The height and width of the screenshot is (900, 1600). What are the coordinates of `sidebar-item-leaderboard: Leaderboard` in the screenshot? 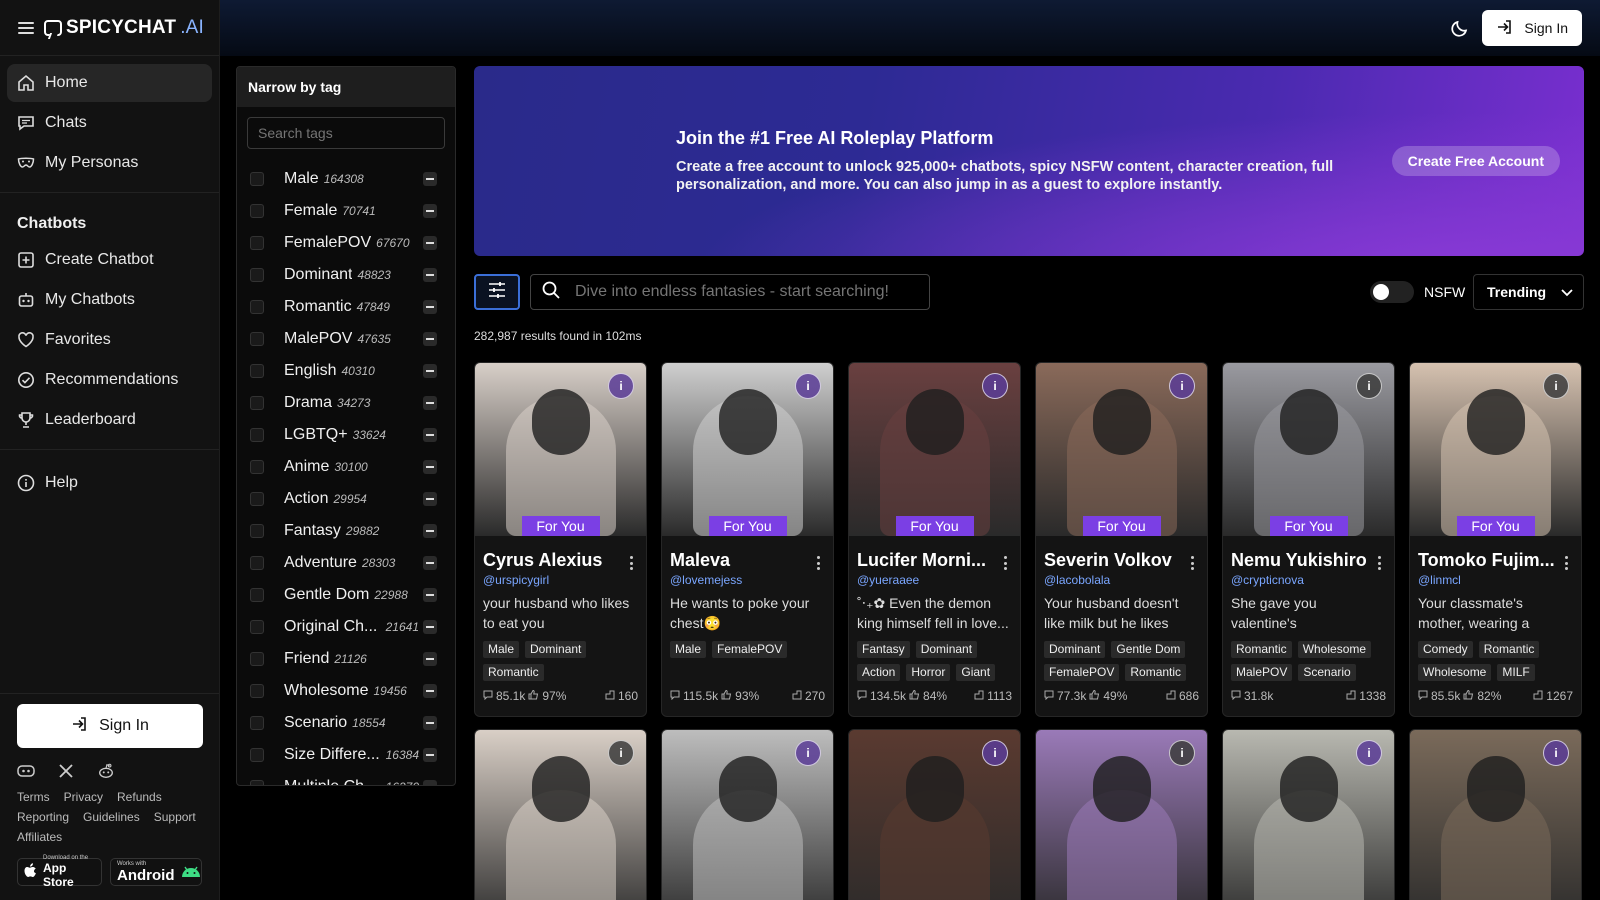 It's located at (109, 420).